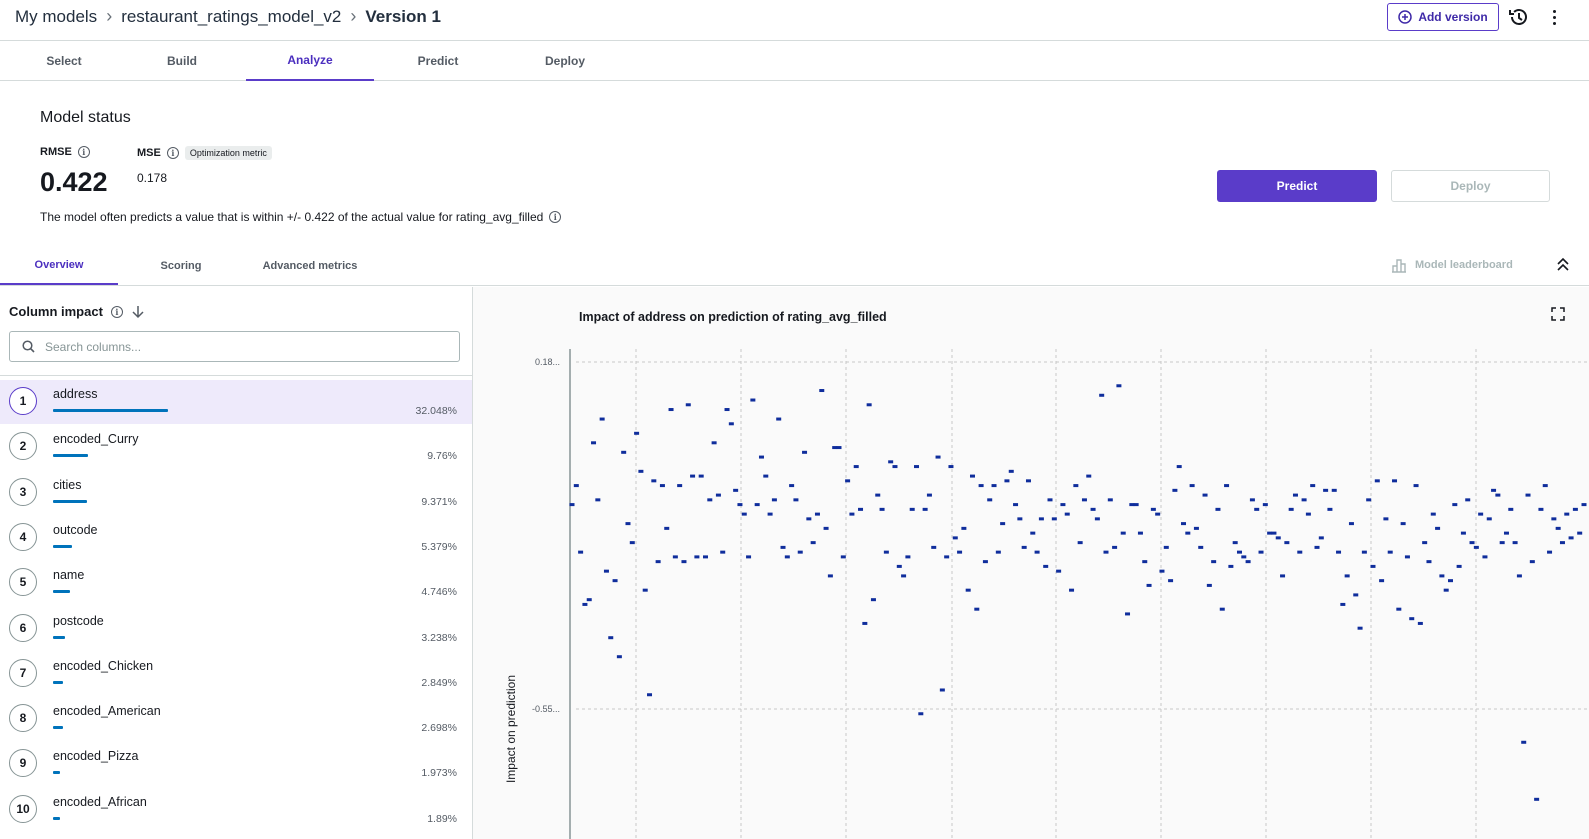  What do you see at coordinates (1554, 17) in the screenshot?
I see `more-vertical-icon` at bounding box center [1554, 17].